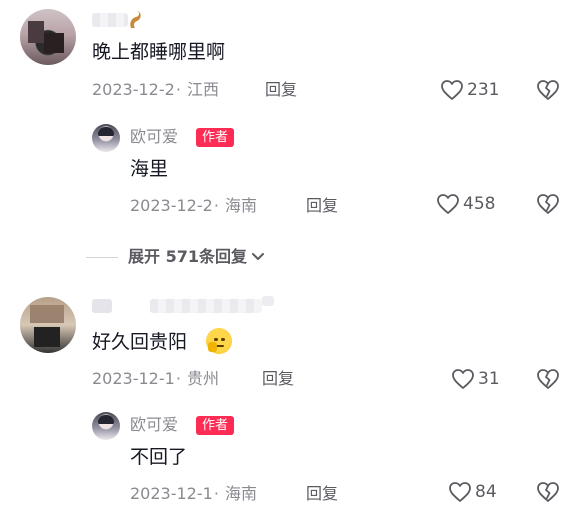 The height and width of the screenshot is (509, 573). I want to click on expand-replies-button: 展开 571条回复, so click(175, 257).